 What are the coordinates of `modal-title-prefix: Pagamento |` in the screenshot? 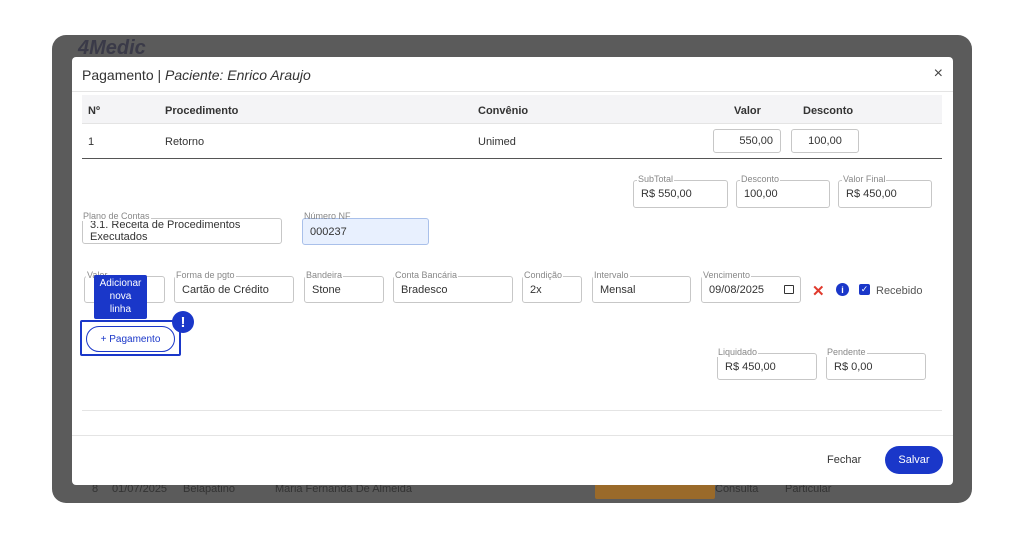 It's located at (124, 75).